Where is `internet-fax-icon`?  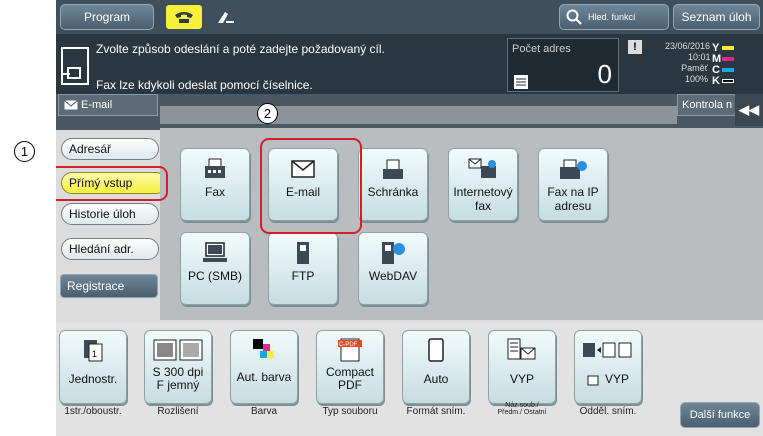 internet-fax-icon is located at coordinates (482, 168).